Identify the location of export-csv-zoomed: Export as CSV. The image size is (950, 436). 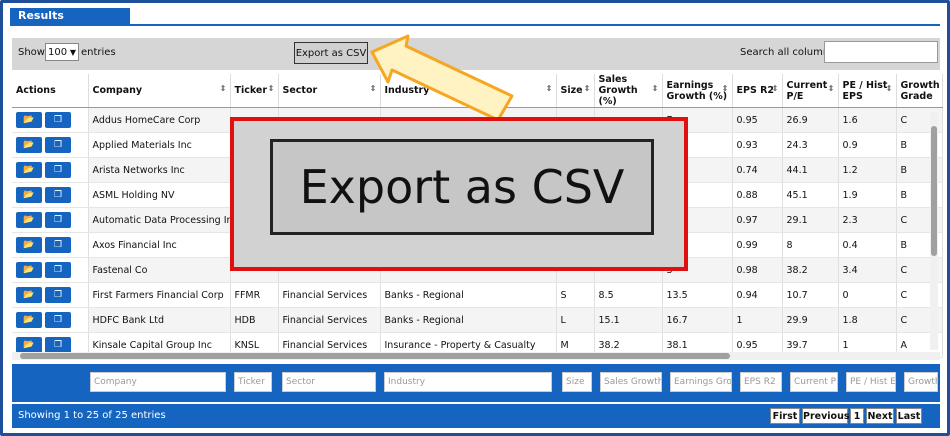
(462, 187).